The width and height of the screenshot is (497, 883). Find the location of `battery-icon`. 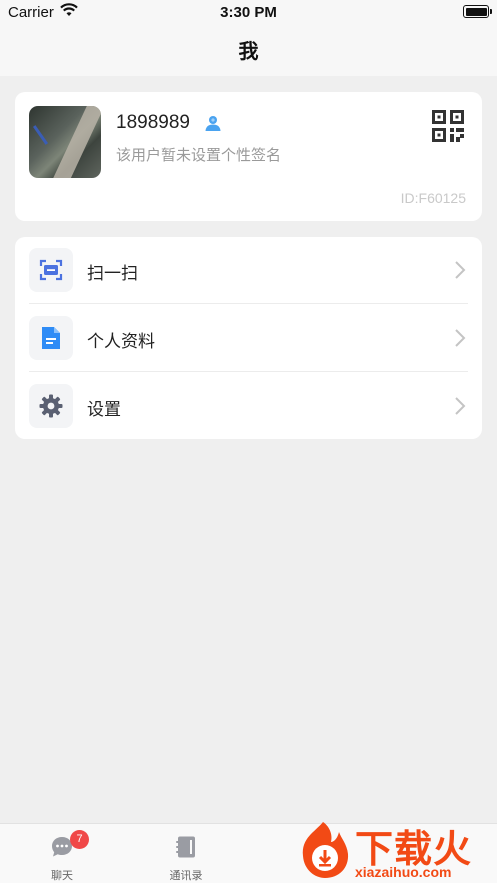

battery-icon is located at coordinates (477, 11).